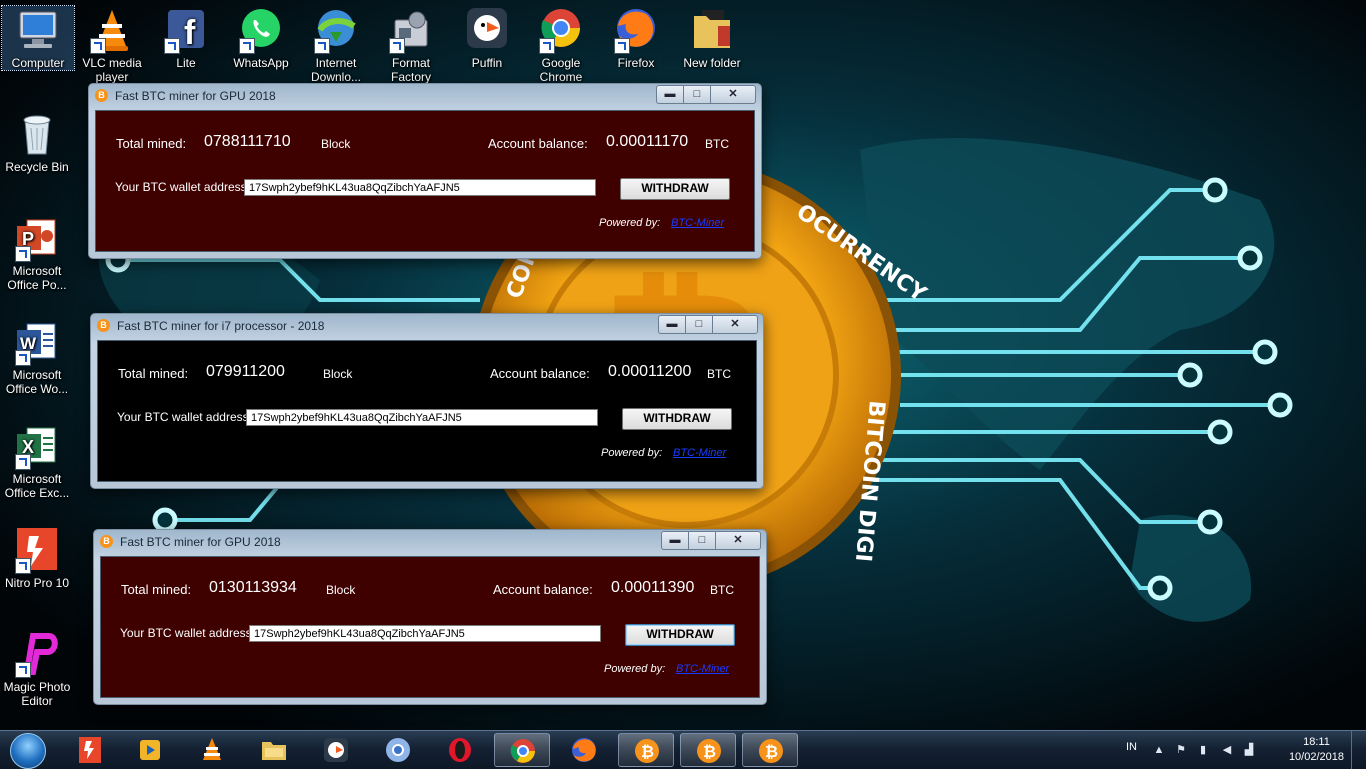  I want to click on show-desktop-button, so click(1358, 750).